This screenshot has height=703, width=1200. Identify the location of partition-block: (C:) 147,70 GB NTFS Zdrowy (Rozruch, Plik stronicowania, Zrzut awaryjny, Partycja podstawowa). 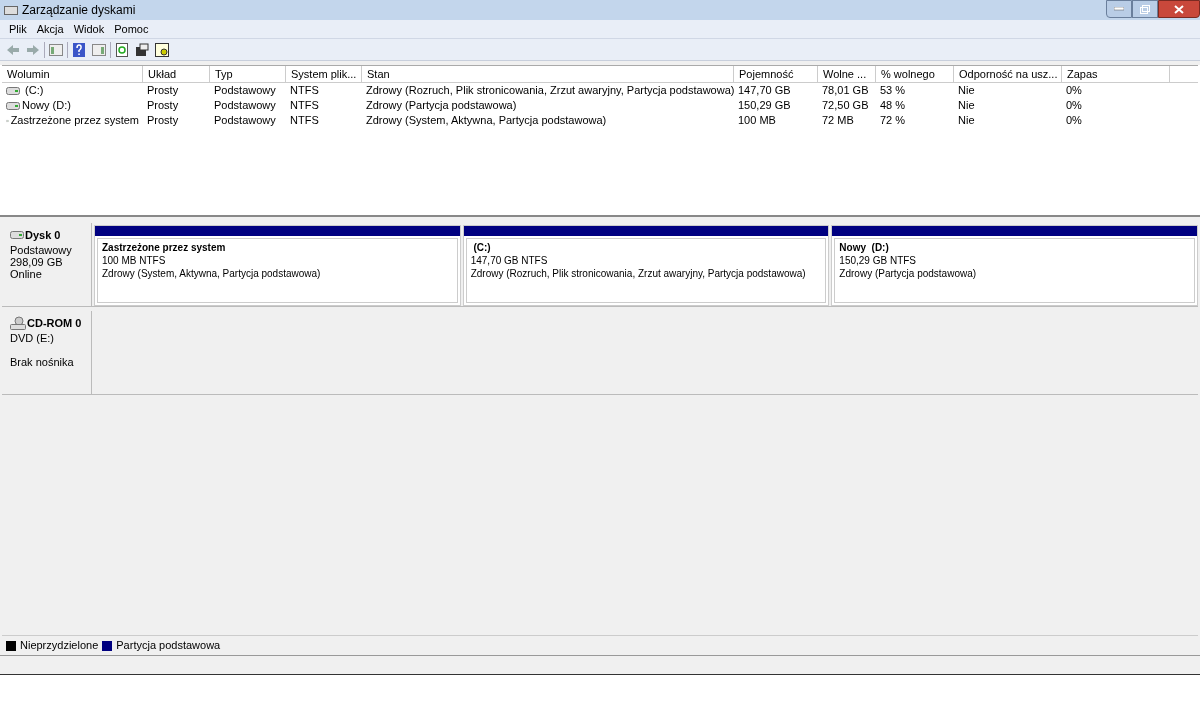
(646, 265).